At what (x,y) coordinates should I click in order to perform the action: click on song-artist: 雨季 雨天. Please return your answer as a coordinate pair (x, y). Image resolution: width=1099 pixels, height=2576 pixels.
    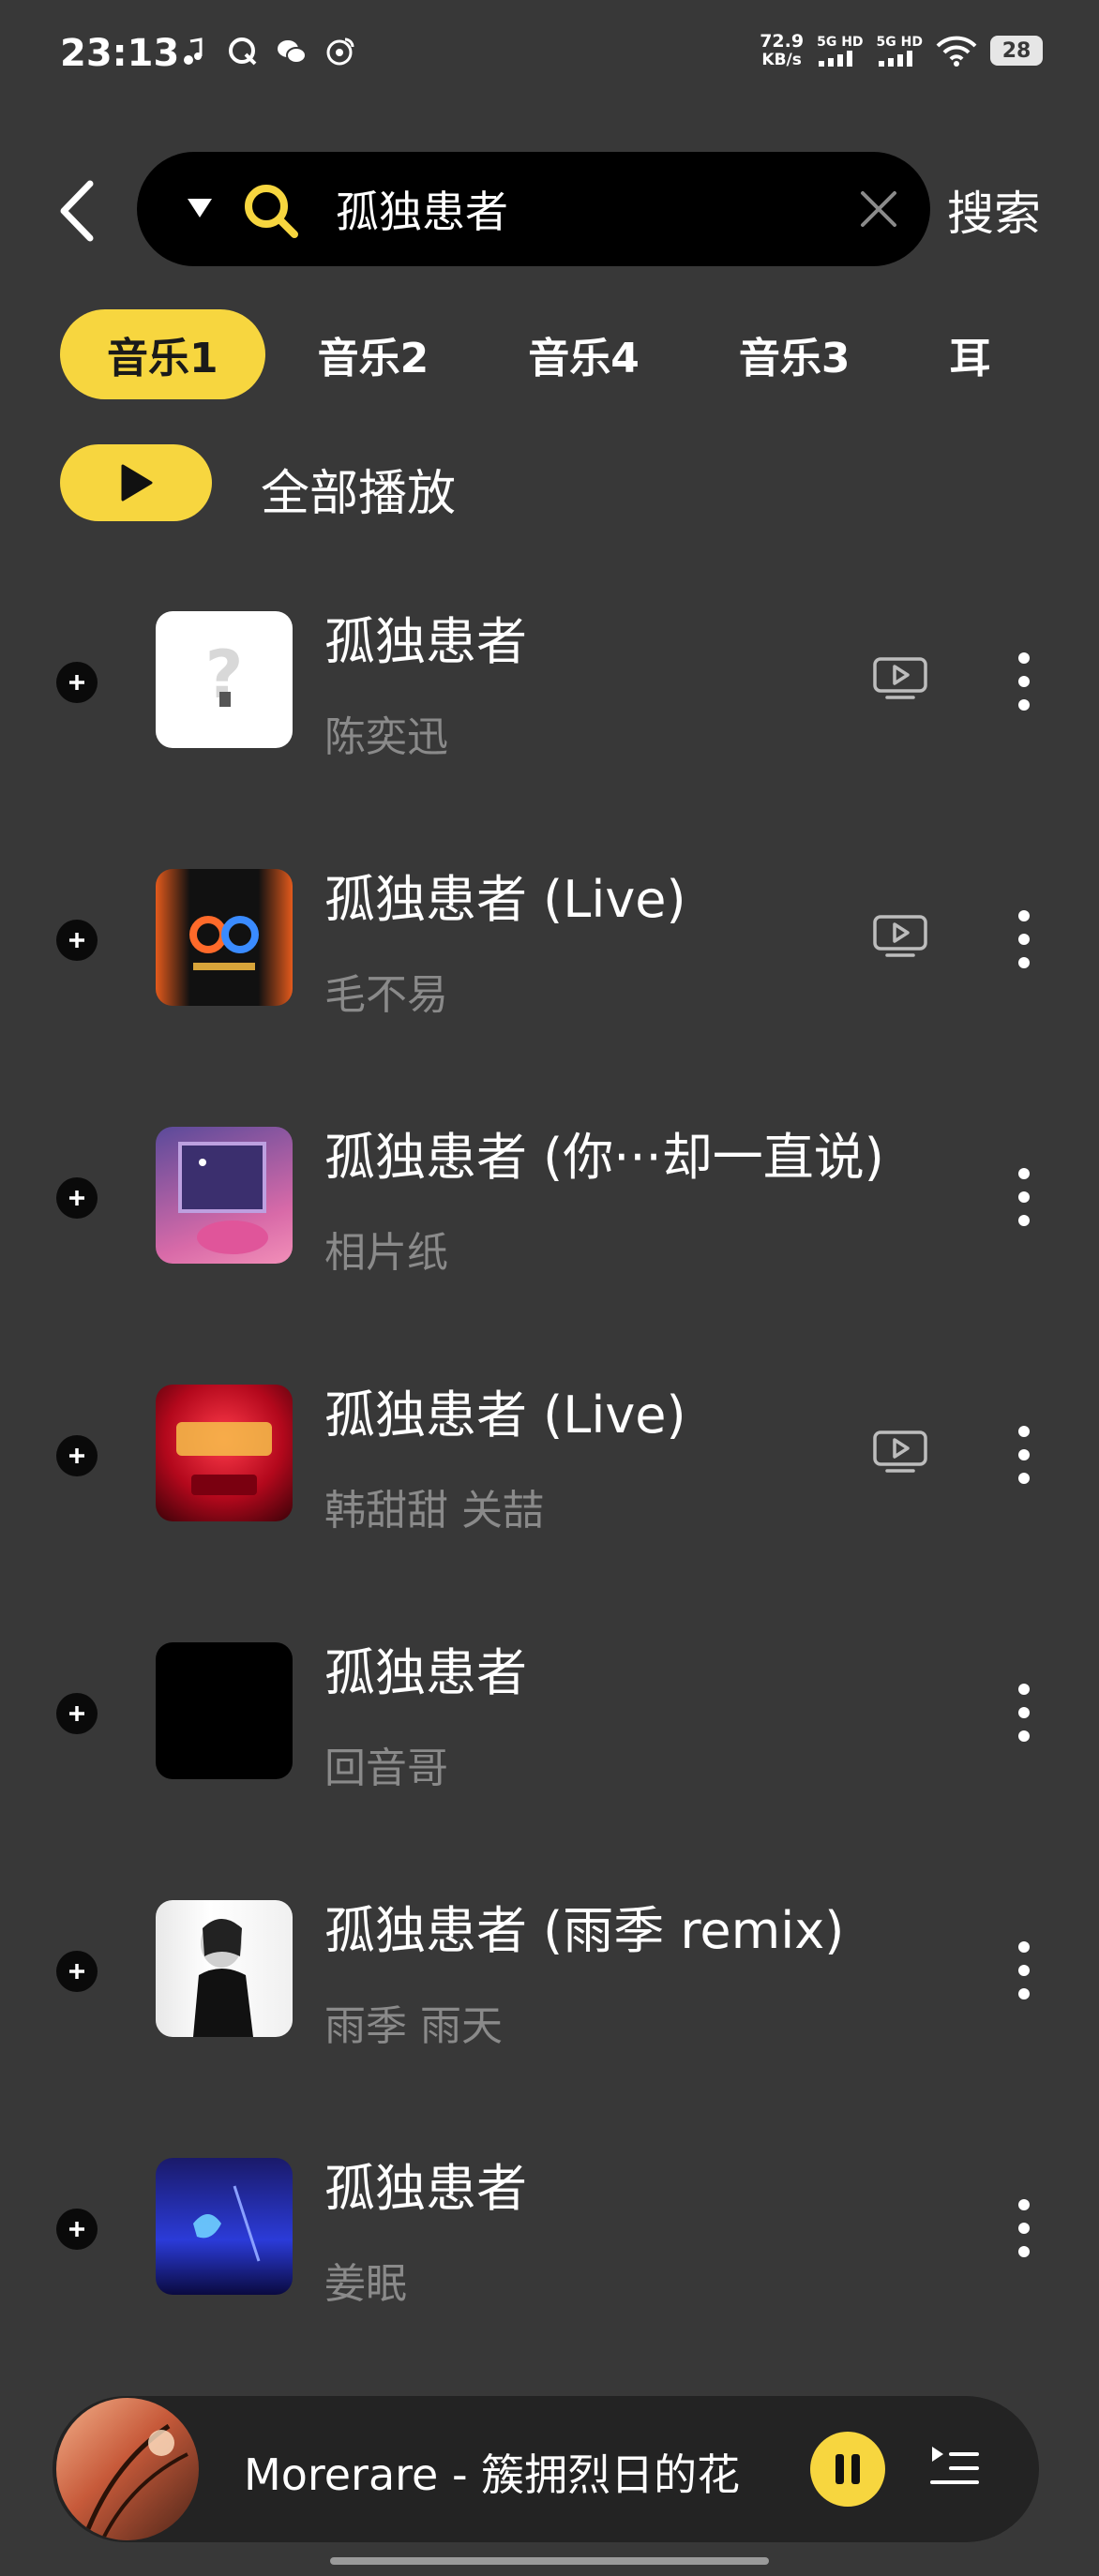
    Looking at the image, I should click on (413, 2026).